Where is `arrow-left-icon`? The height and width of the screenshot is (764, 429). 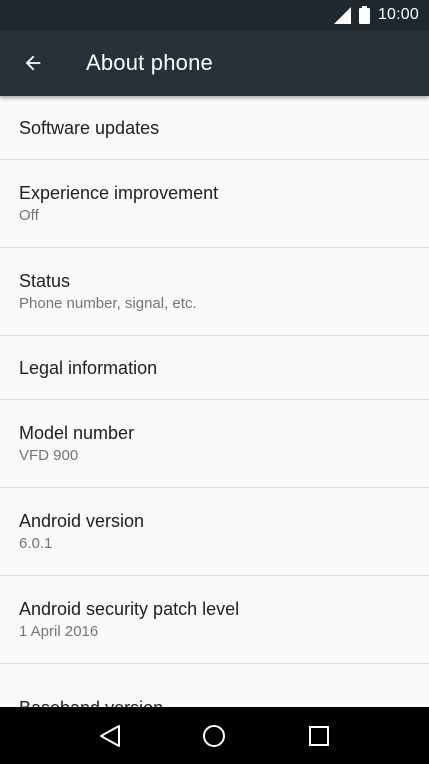
arrow-left-icon is located at coordinates (33, 63).